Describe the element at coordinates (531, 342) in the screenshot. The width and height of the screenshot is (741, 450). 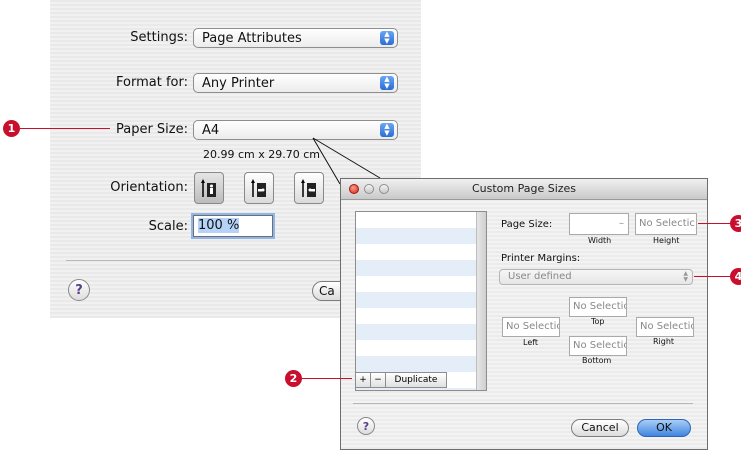
I see `left-margin-label: Left` at that location.